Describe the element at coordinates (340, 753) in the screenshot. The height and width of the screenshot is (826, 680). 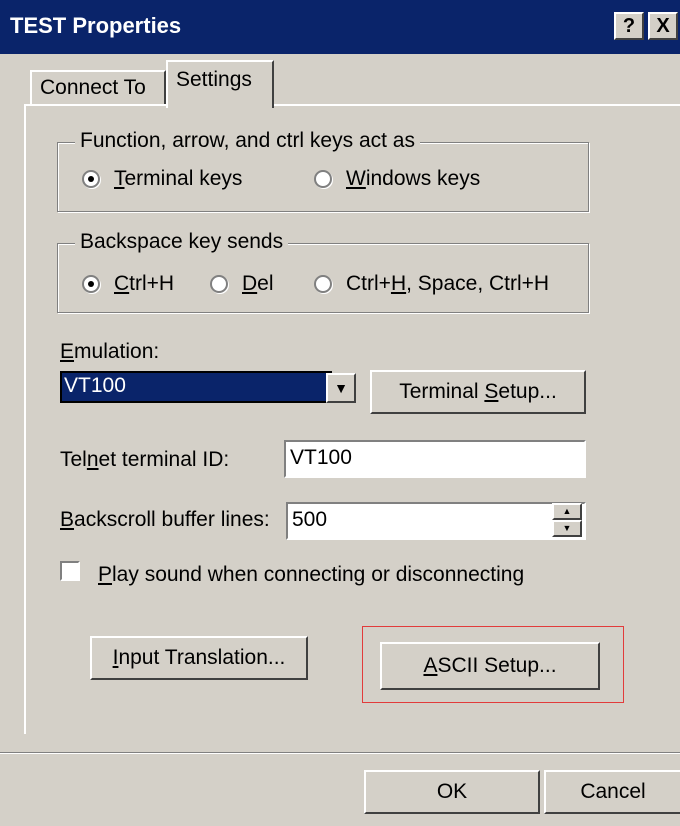
I see `footer-separator` at that location.